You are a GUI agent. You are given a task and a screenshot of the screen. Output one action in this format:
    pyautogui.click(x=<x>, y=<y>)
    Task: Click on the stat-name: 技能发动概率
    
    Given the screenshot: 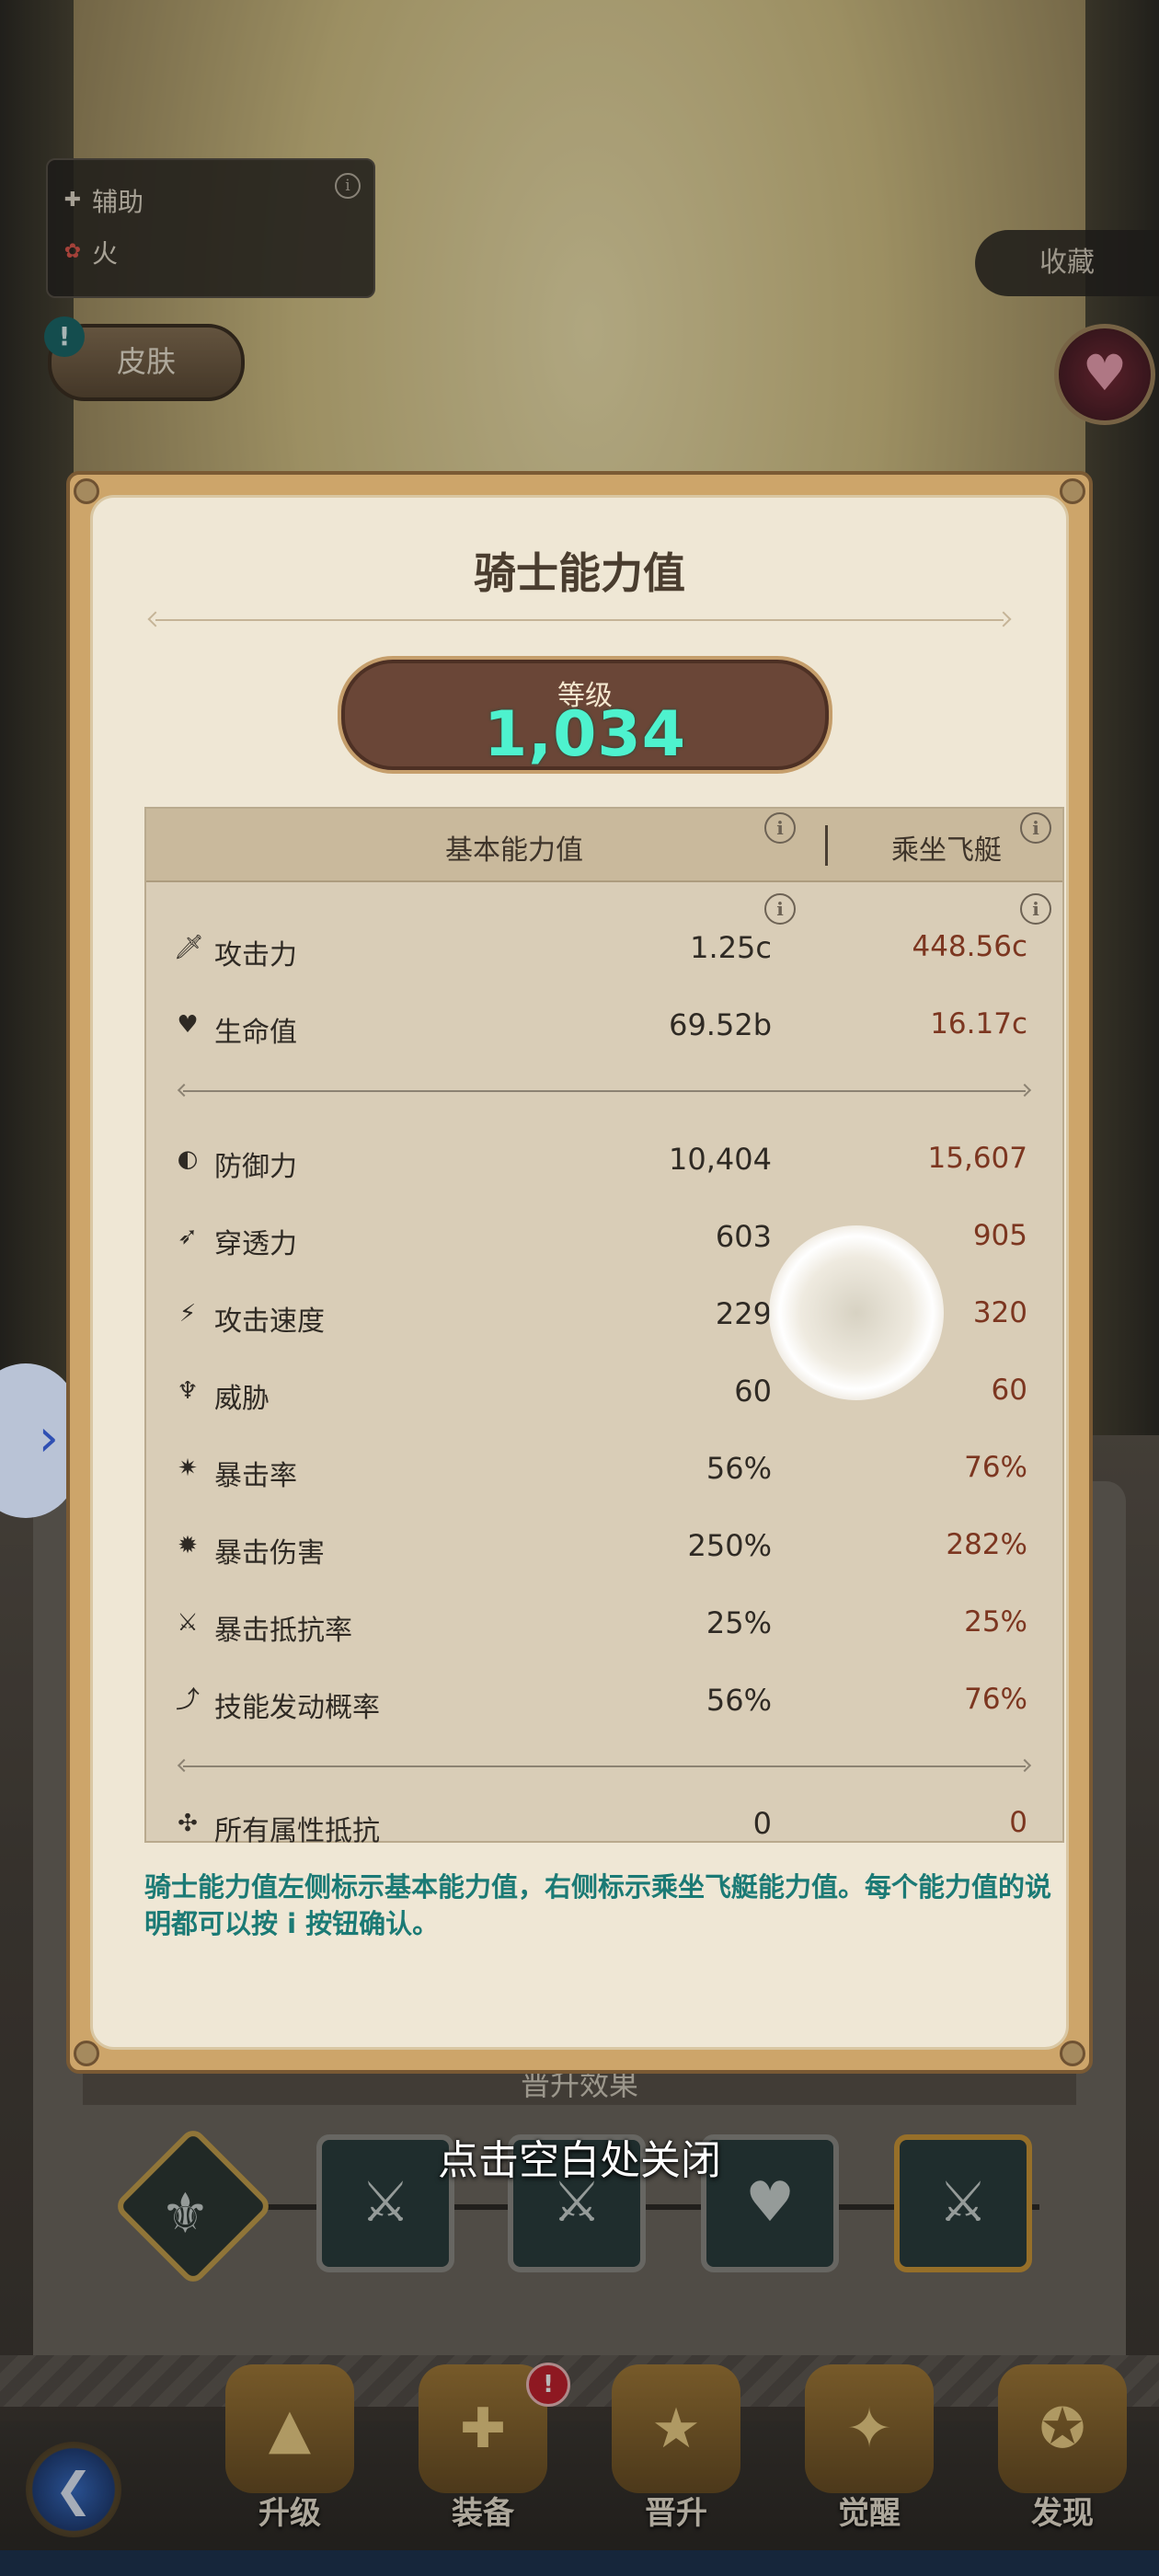 What is the action you would take?
    pyautogui.click(x=297, y=1708)
    